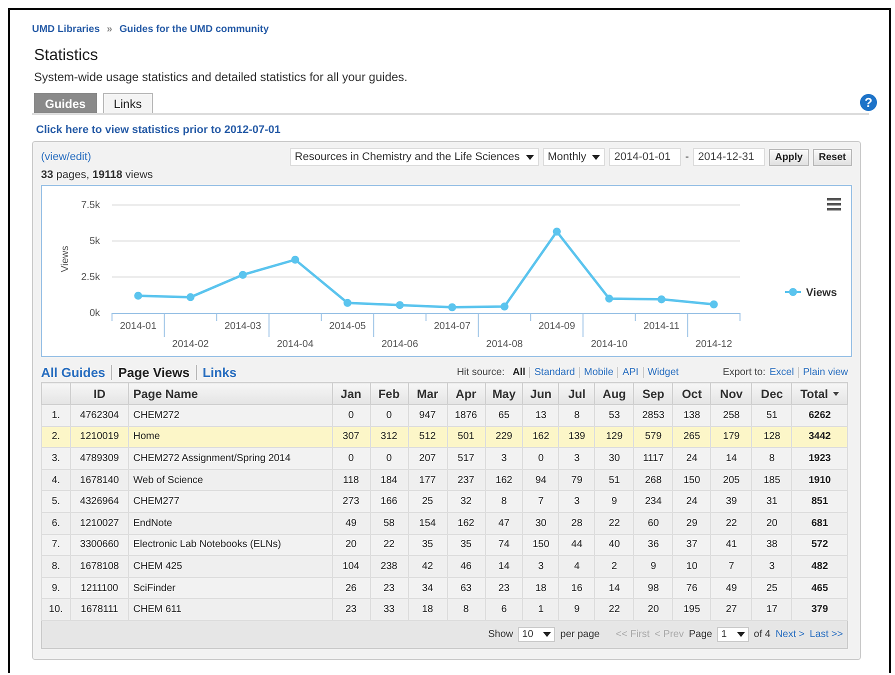  What do you see at coordinates (230, 609) in the screenshot?
I see `page-name-cell: CHEM 611` at bounding box center [230, 609].